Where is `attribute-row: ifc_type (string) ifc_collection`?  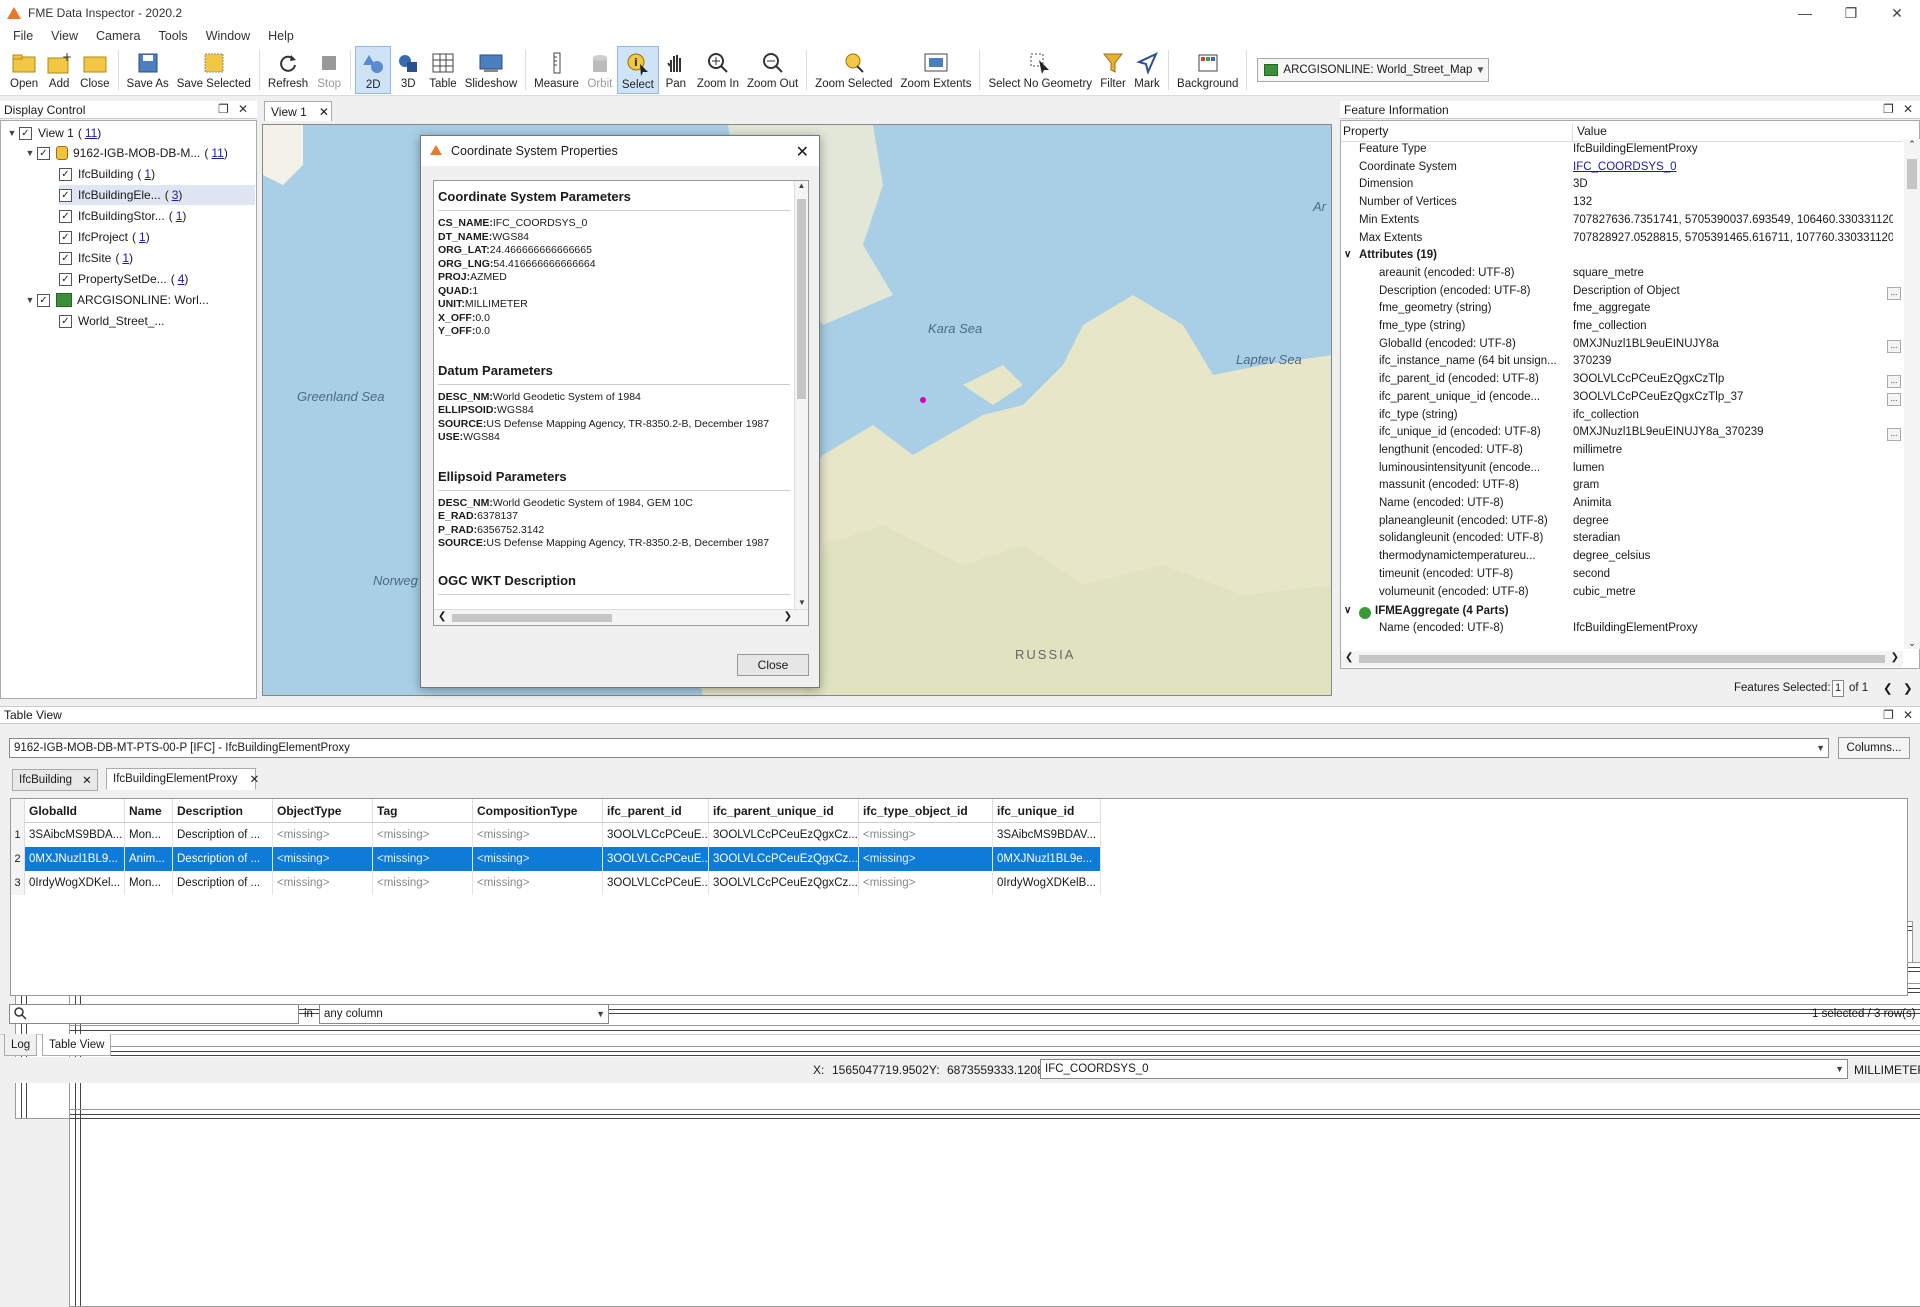
attribute-row: ifc_type (string) ifc_collection is located at coordinates (1622, 418).